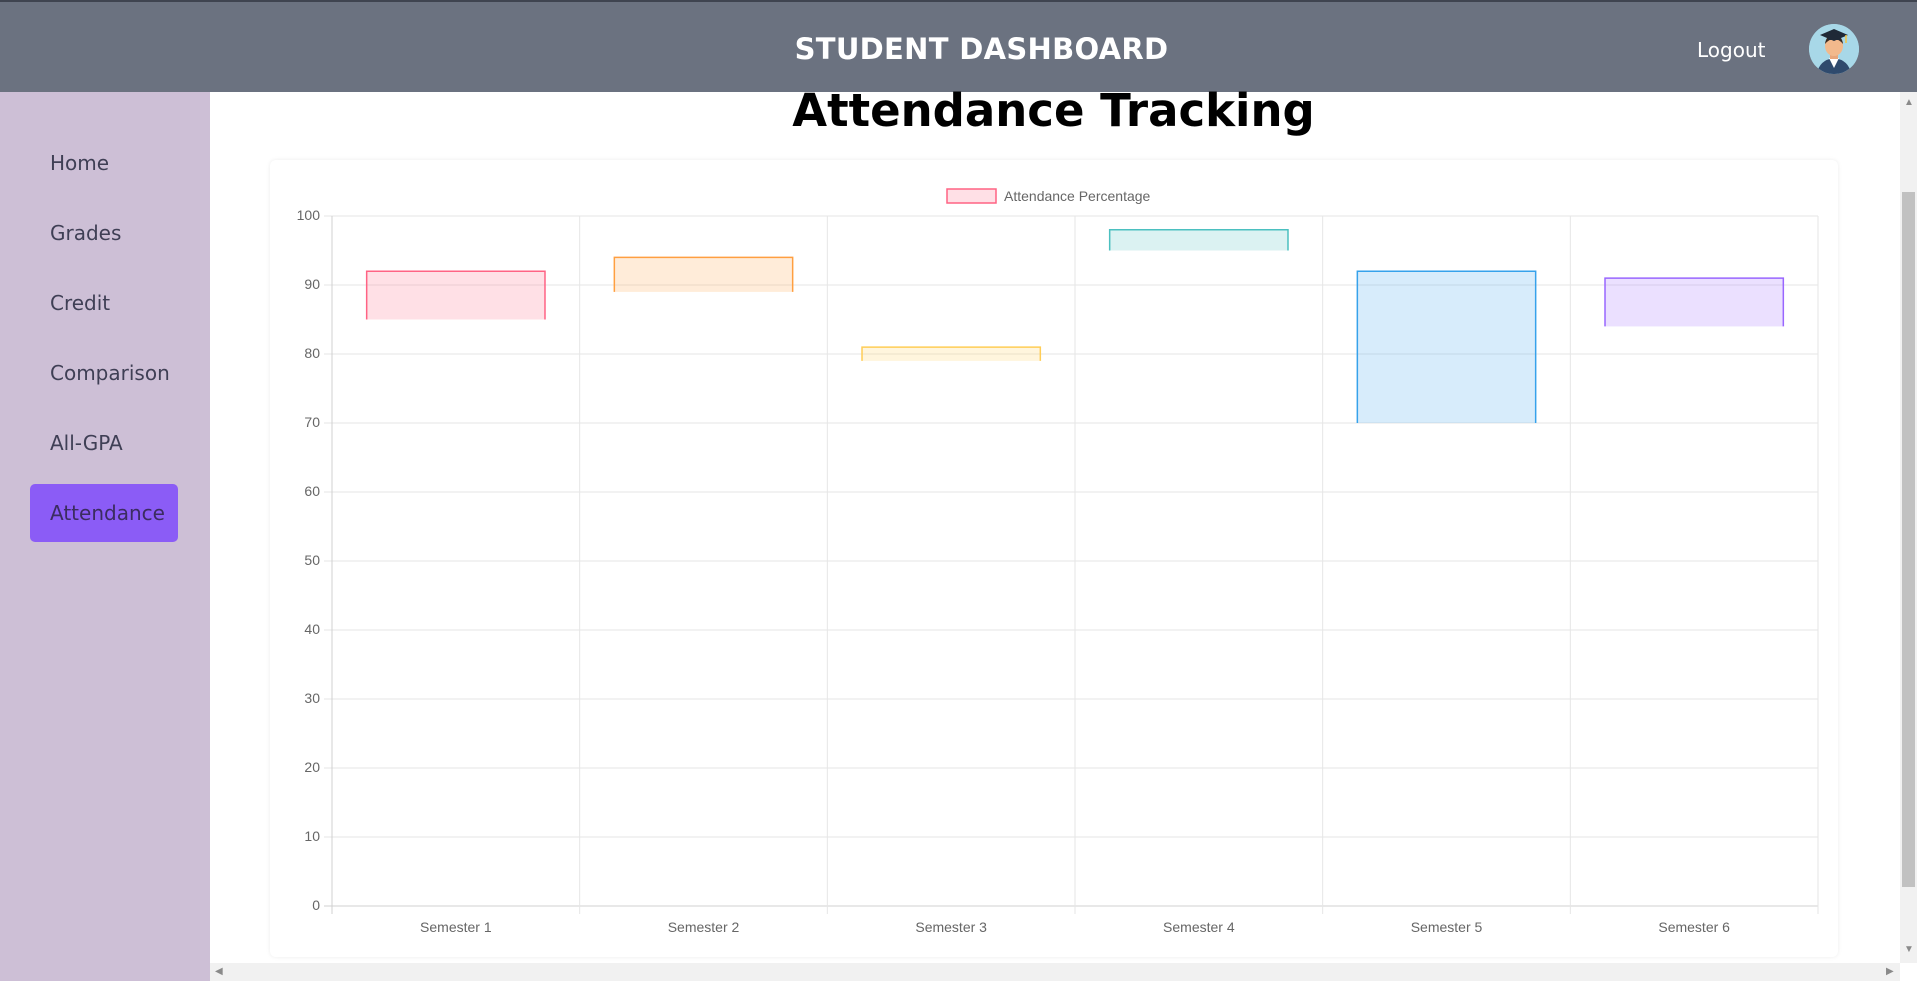 The width and height of the screenshot is (1917, 981). I want to click on x-tick-label: Semester 6, so click(1694, 927).